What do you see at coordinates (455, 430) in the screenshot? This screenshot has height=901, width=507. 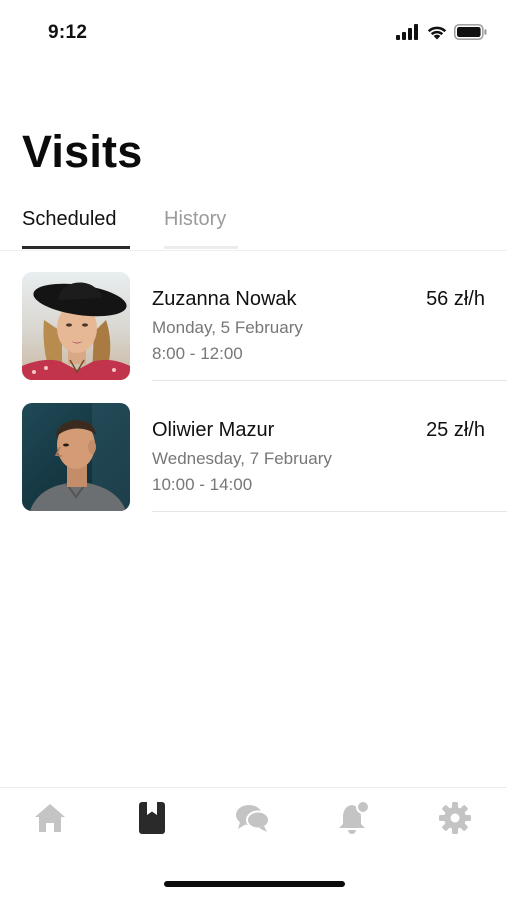 I see `visit-rate: 25 zł/h` at bounding box center [455, 430].